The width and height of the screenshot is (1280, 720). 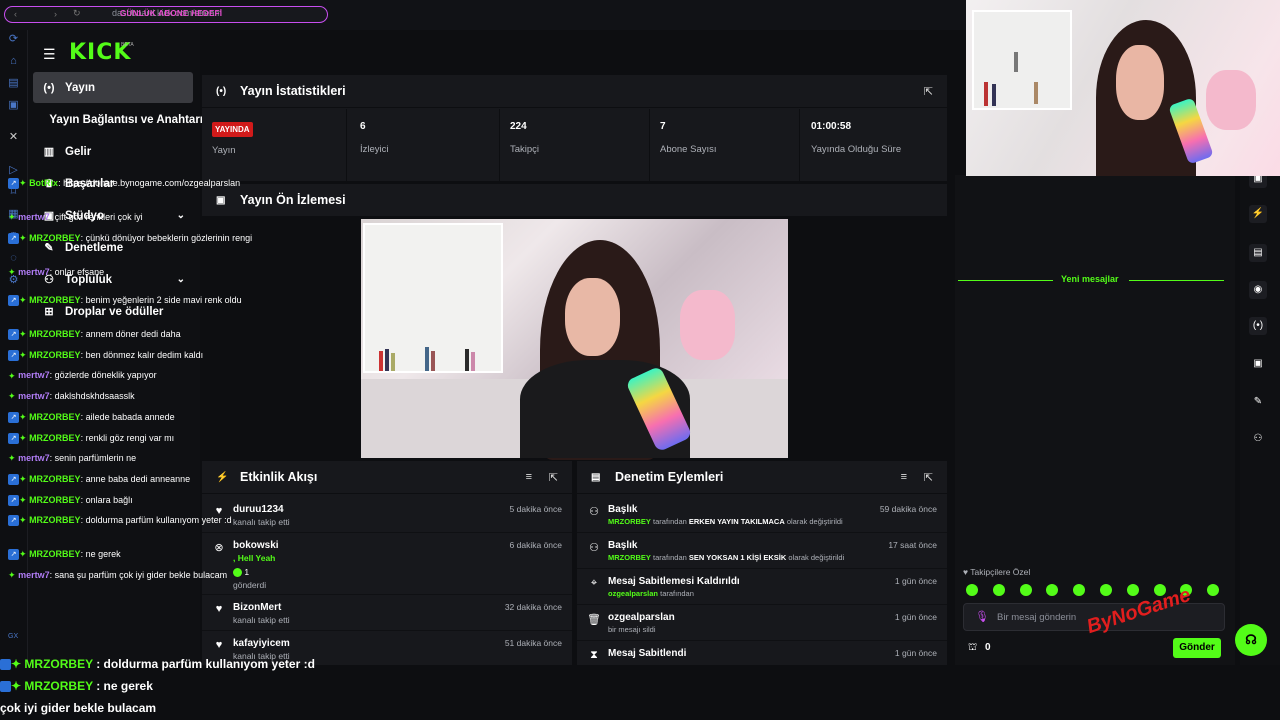 I want to click on refresh-app-icon: ⟳, so click(x=13, y=39).